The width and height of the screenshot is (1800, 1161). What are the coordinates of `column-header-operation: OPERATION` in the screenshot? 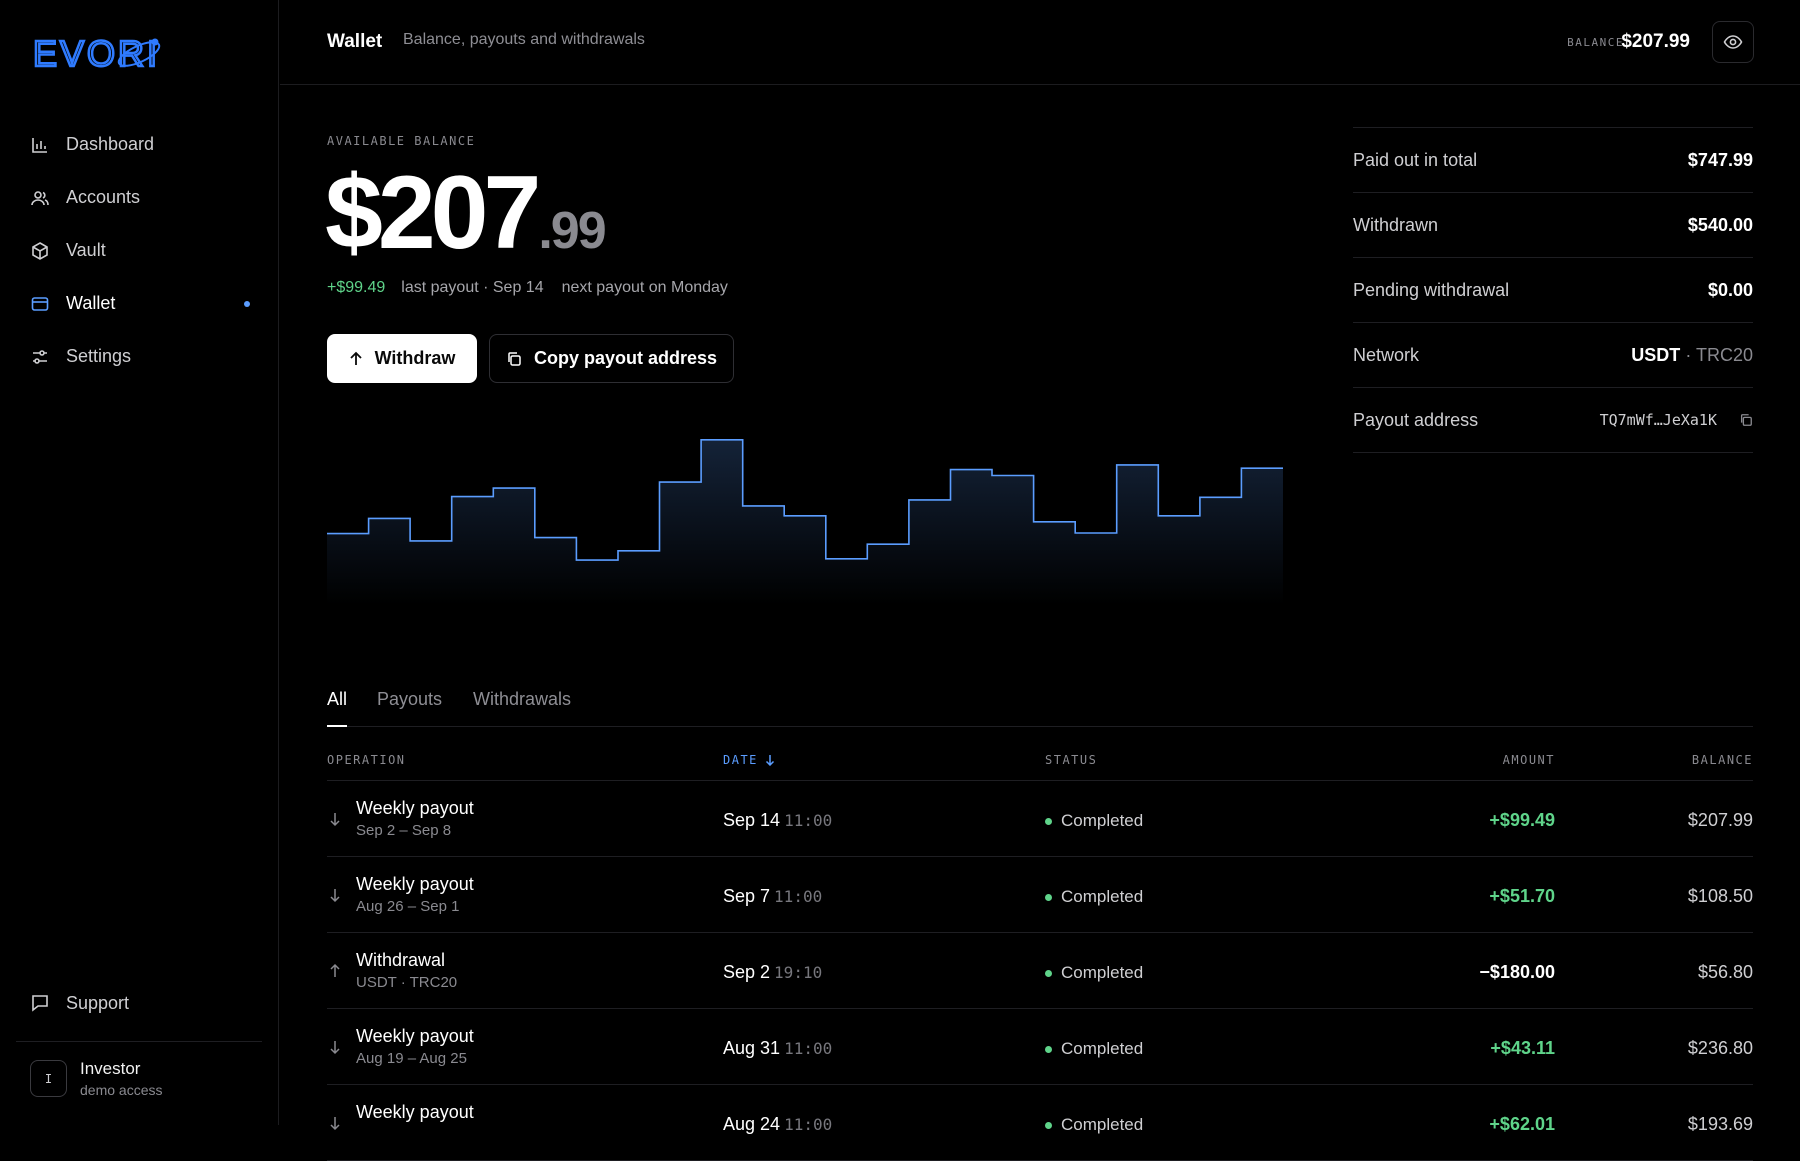 It's located at (366, 760).